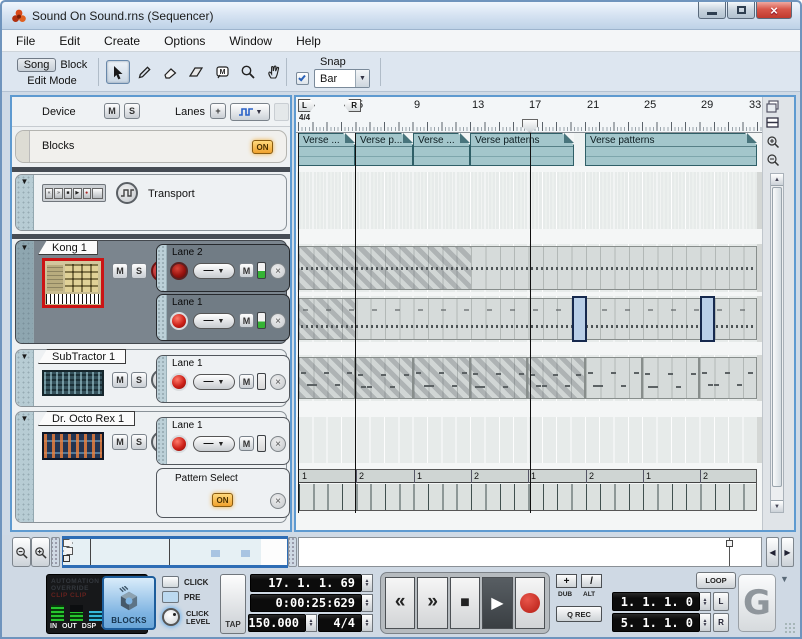  I want to click on hand-tool-button, so click(274, 72).